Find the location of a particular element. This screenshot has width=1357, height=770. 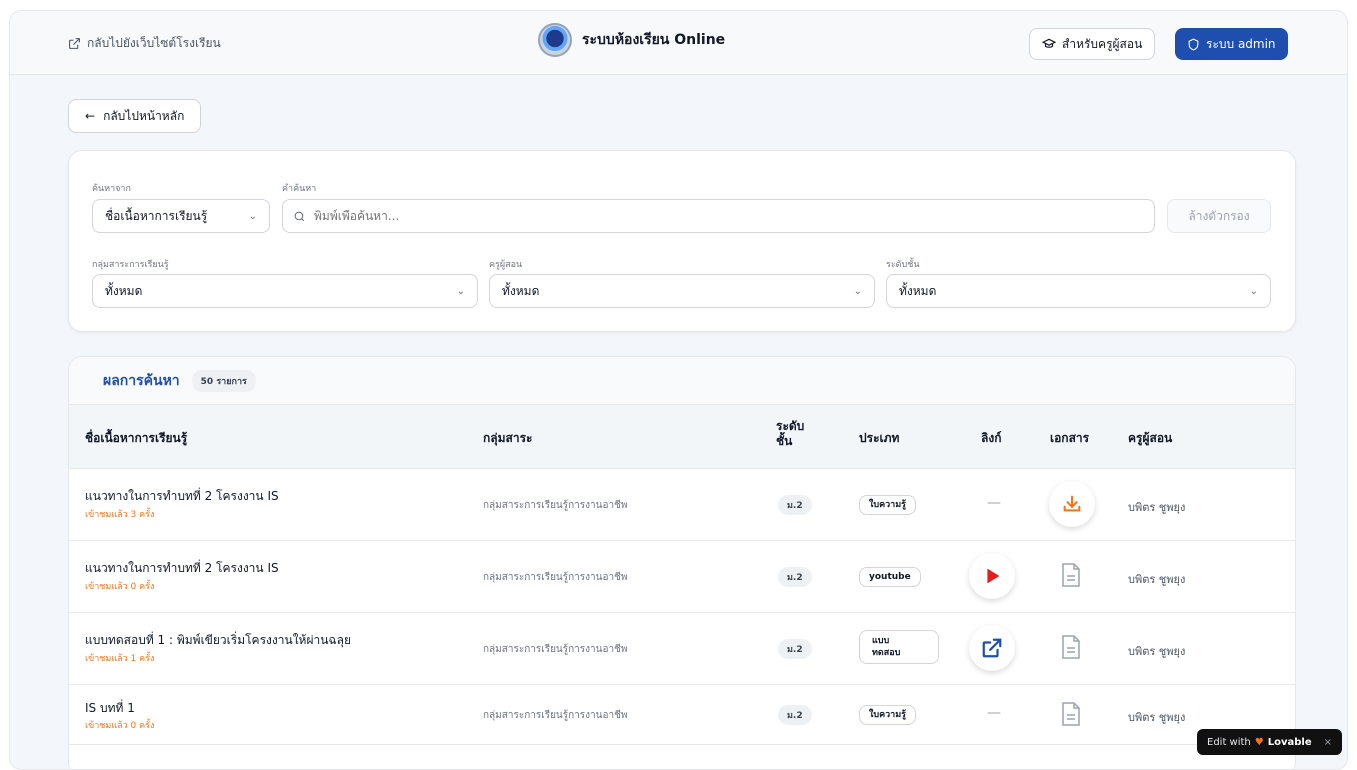

download-button is located at coordinates (1072, 504).